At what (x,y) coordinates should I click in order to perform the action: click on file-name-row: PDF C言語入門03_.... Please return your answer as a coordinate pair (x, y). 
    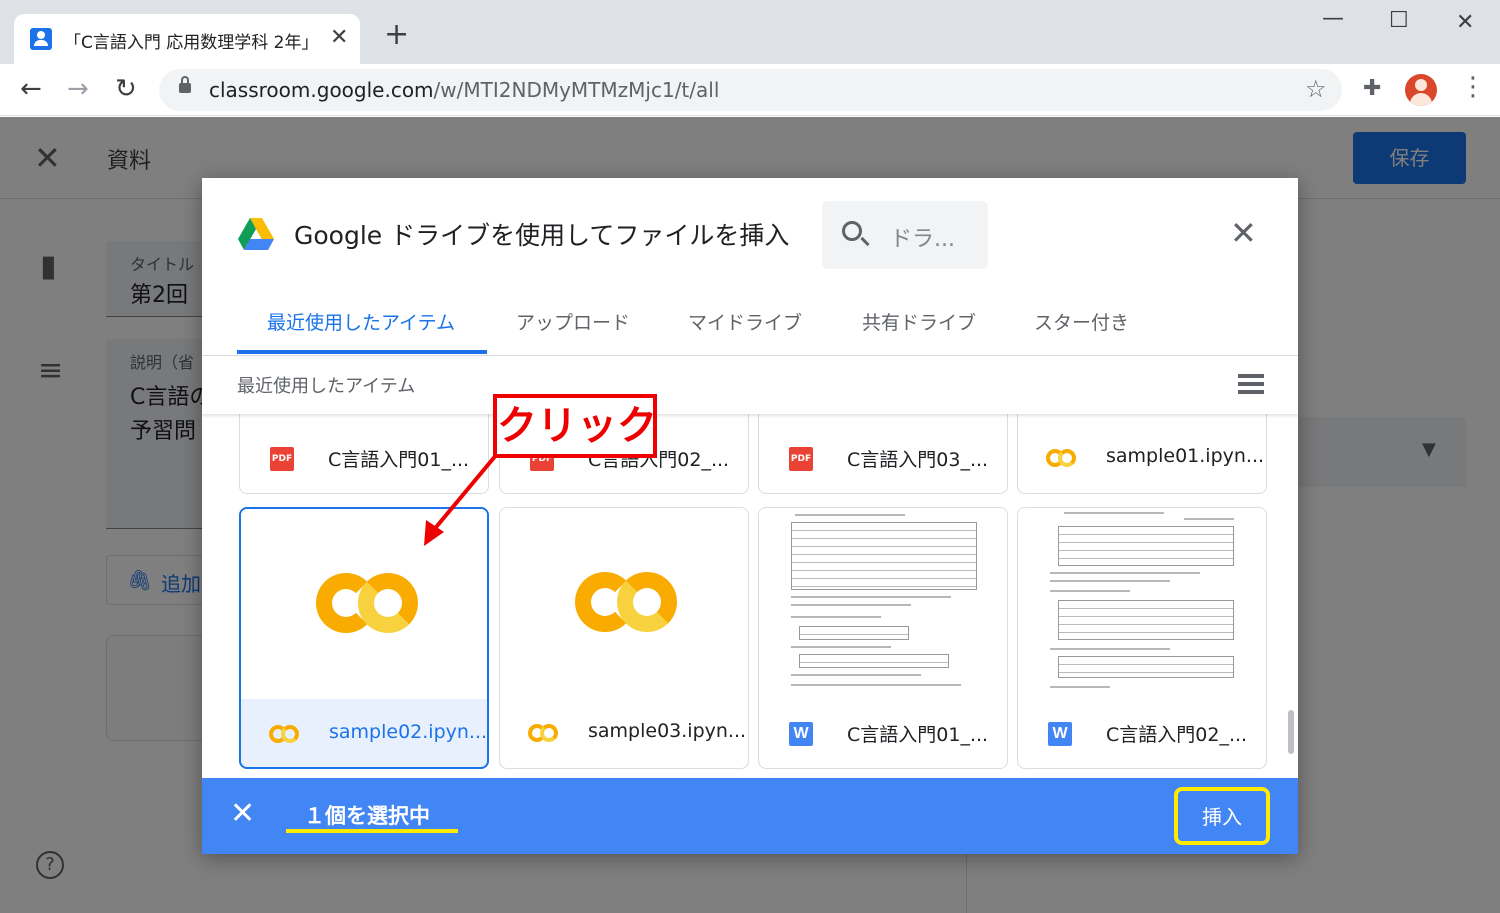
    Looking at the image, I should click on (883, 458).